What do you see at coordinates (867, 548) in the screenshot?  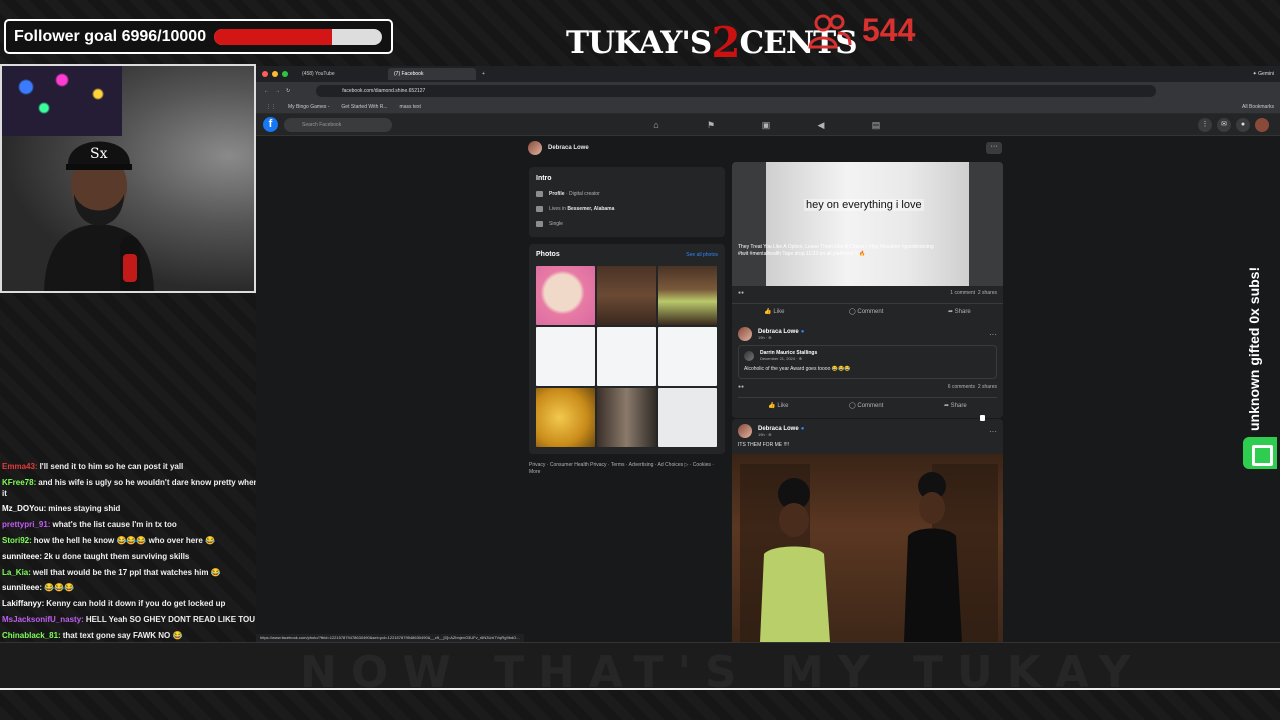 I see `post-photo` at bounding box center [867, 548].